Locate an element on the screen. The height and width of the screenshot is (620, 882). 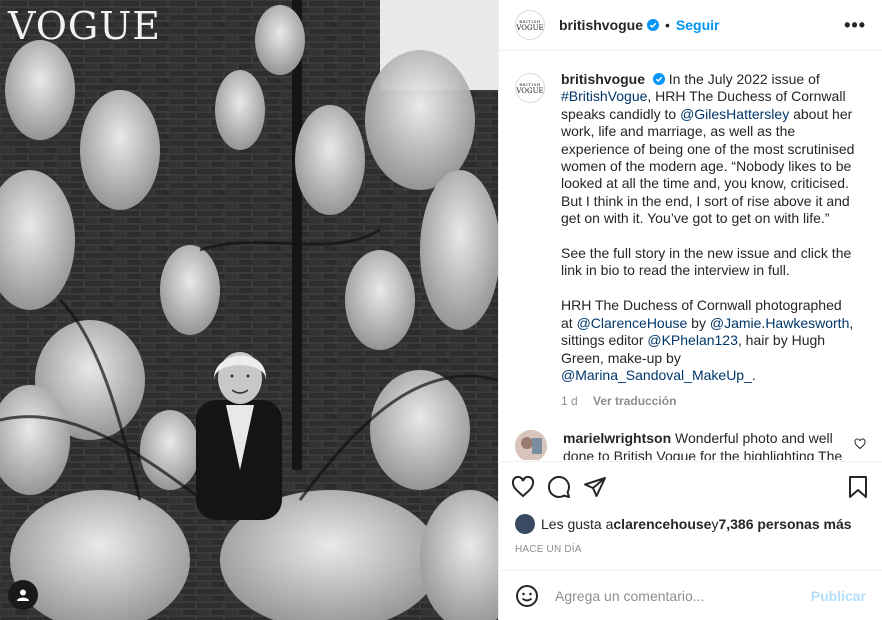
mention-link: @Marina_Sandoval_MakeUp_ is located at coordinates (656, 375).